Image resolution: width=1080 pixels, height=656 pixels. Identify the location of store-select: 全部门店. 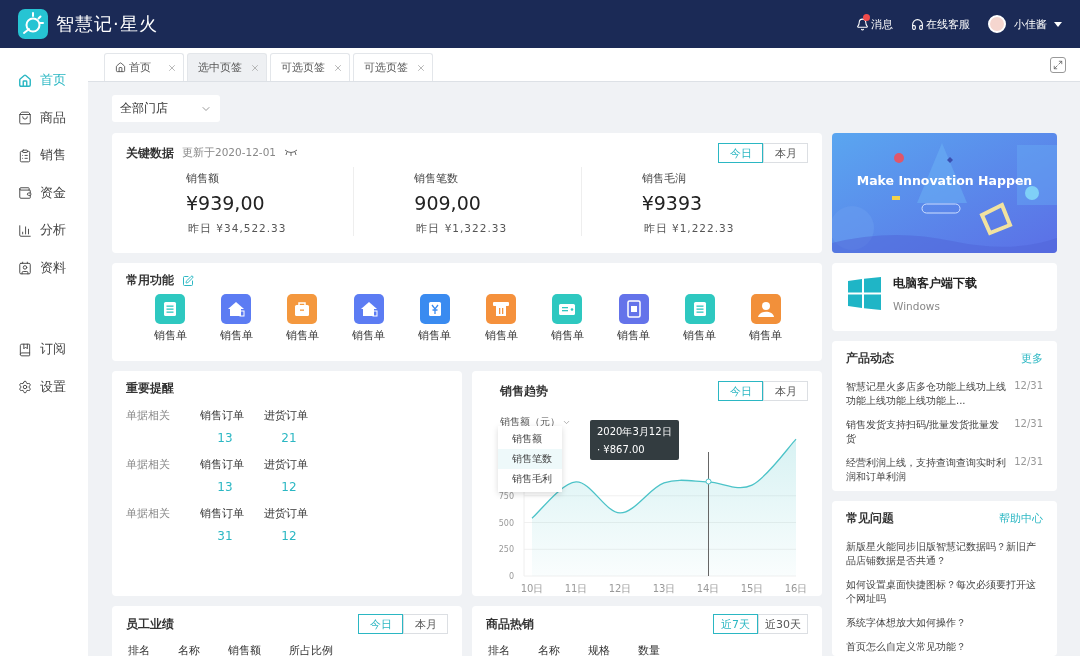
(166, 108).